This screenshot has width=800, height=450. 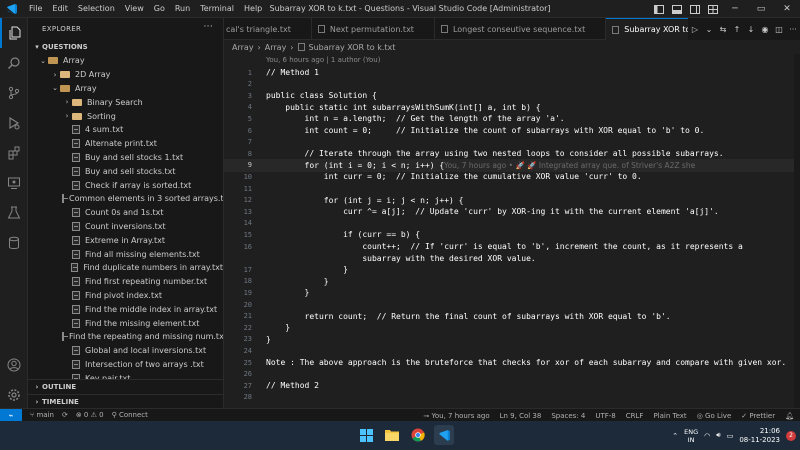 What do you see at coordinates (456, 416) in the screenshot?
I see `git-blame-status: ⊸ You, 7 hours ago` at bounding box center [456, 416].